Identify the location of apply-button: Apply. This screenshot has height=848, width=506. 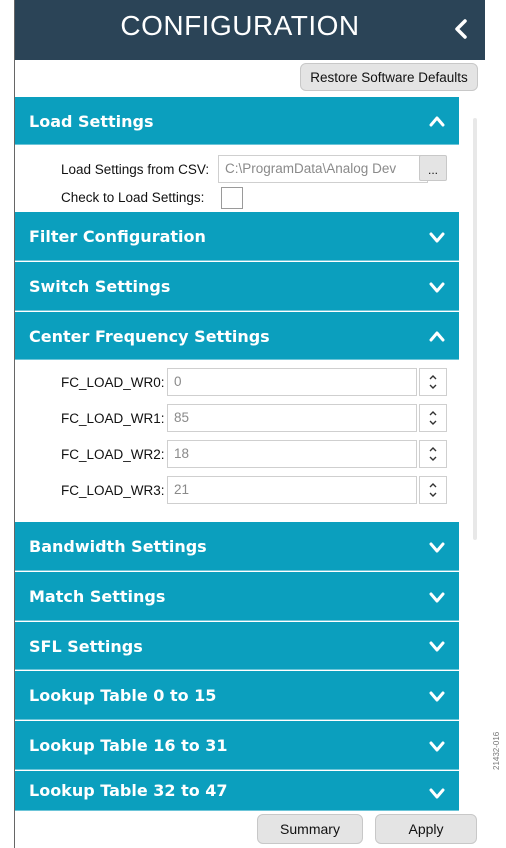
(426, 829).